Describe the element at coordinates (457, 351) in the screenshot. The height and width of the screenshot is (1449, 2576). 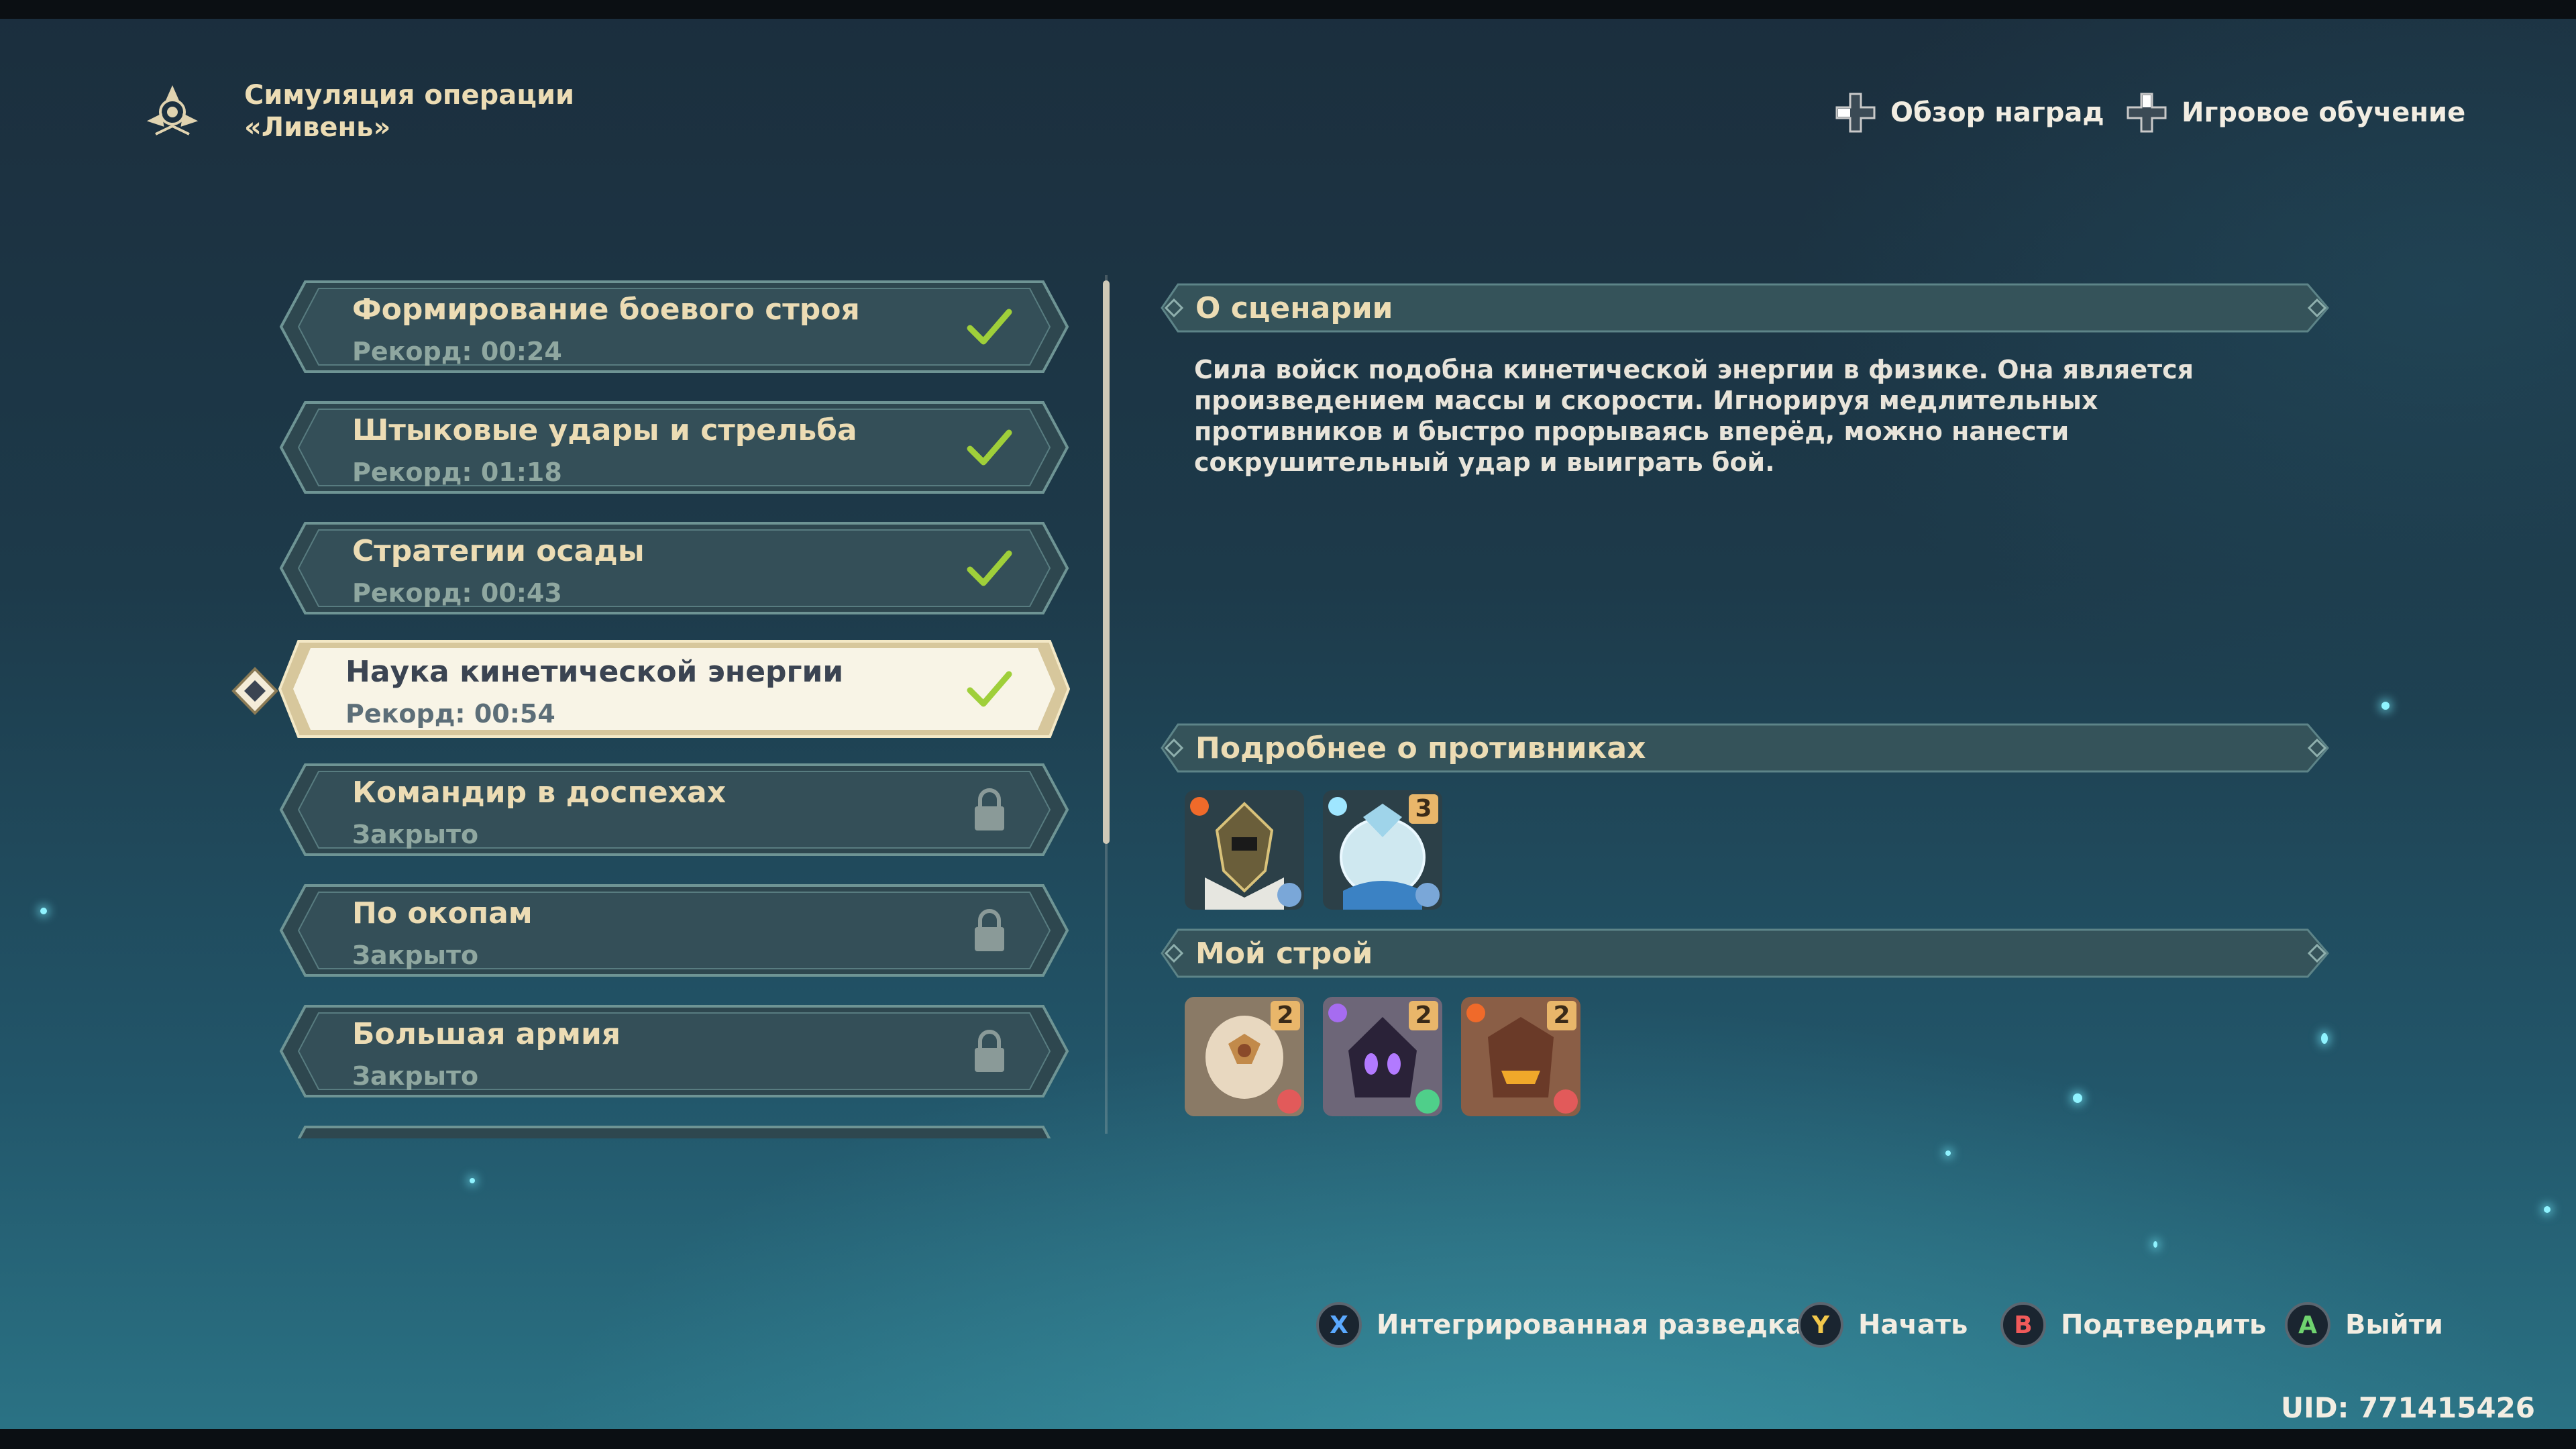
I see `stage-record: Рекорд: 00:24` at that location.